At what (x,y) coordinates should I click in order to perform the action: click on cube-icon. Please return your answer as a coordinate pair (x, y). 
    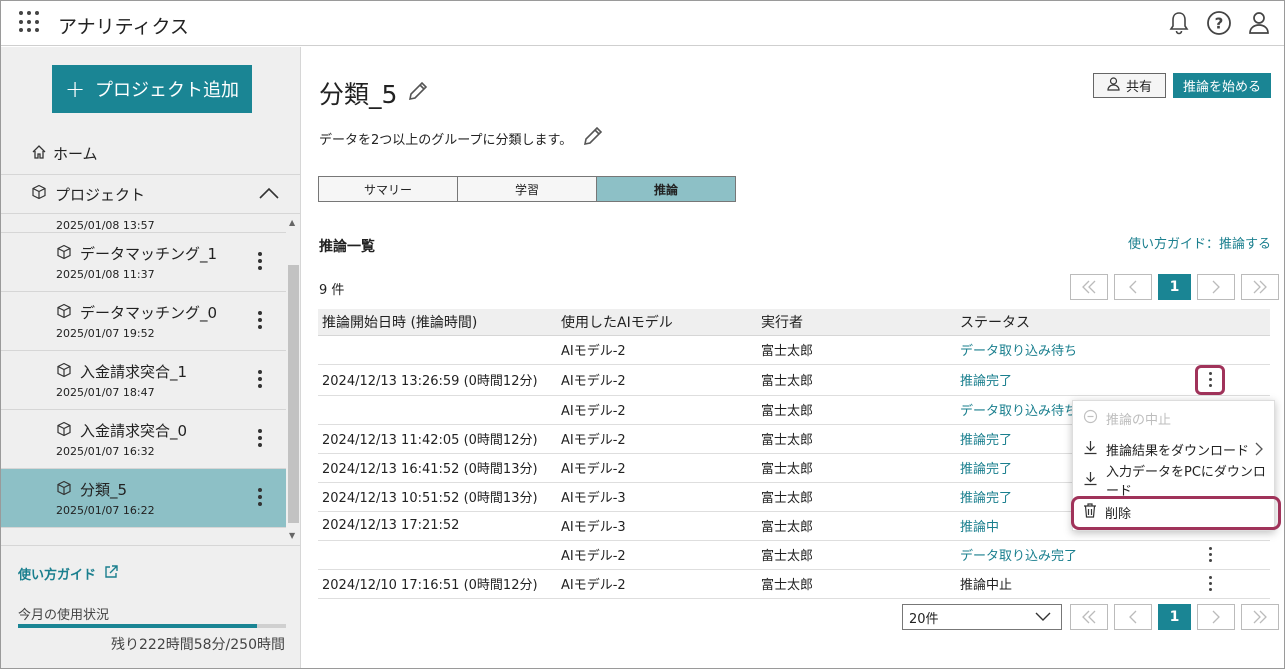
    Looking at the image, I should click on (64, 313).